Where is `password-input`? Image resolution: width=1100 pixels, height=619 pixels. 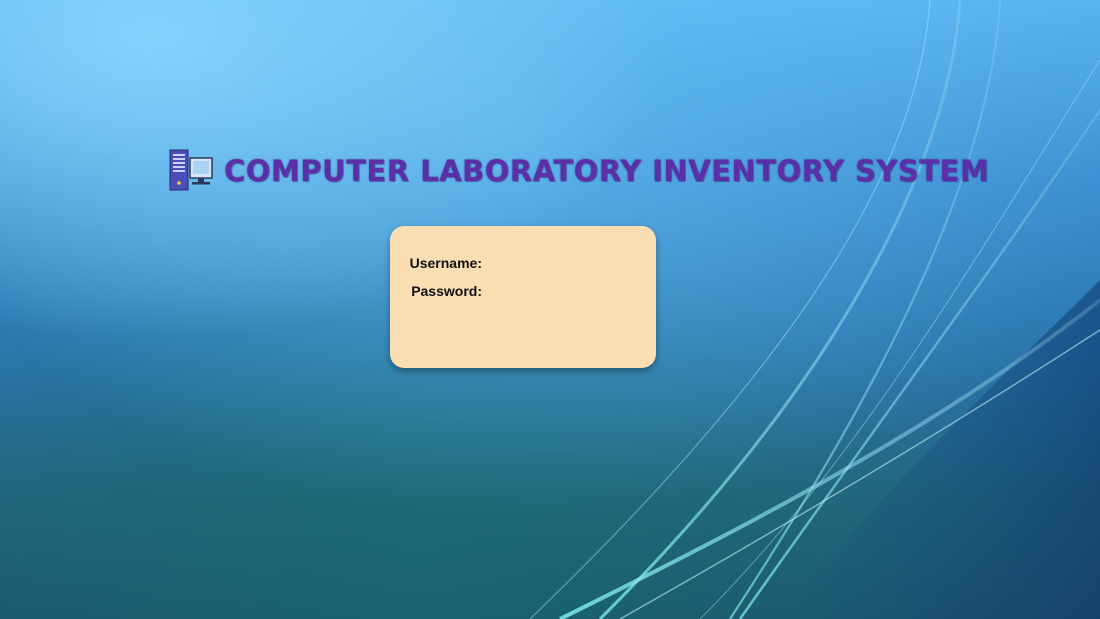 password-input is located at coordinates (567, 291).